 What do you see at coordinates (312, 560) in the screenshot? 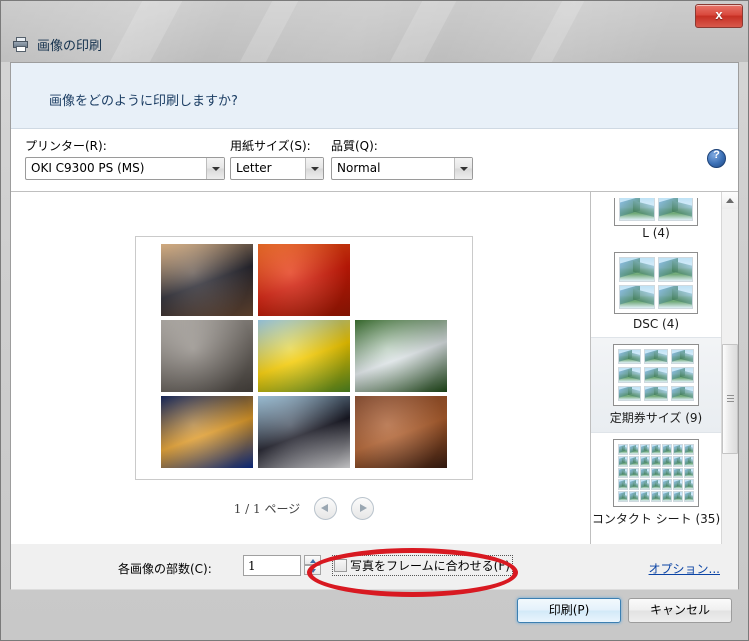
I see `stepper-up-icon` at bounding box center [312, 560].